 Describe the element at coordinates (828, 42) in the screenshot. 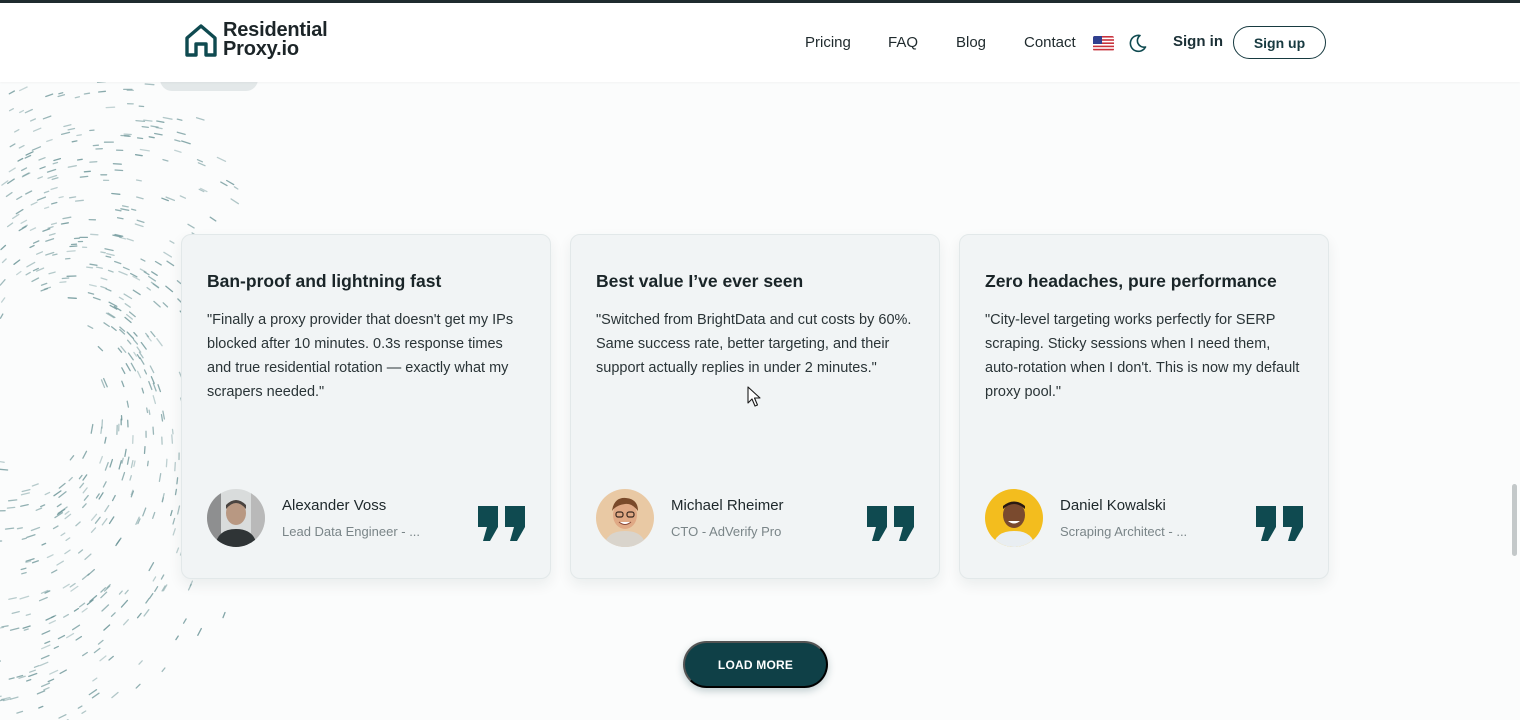

I see `nav-pricing: Pricing` at that location.